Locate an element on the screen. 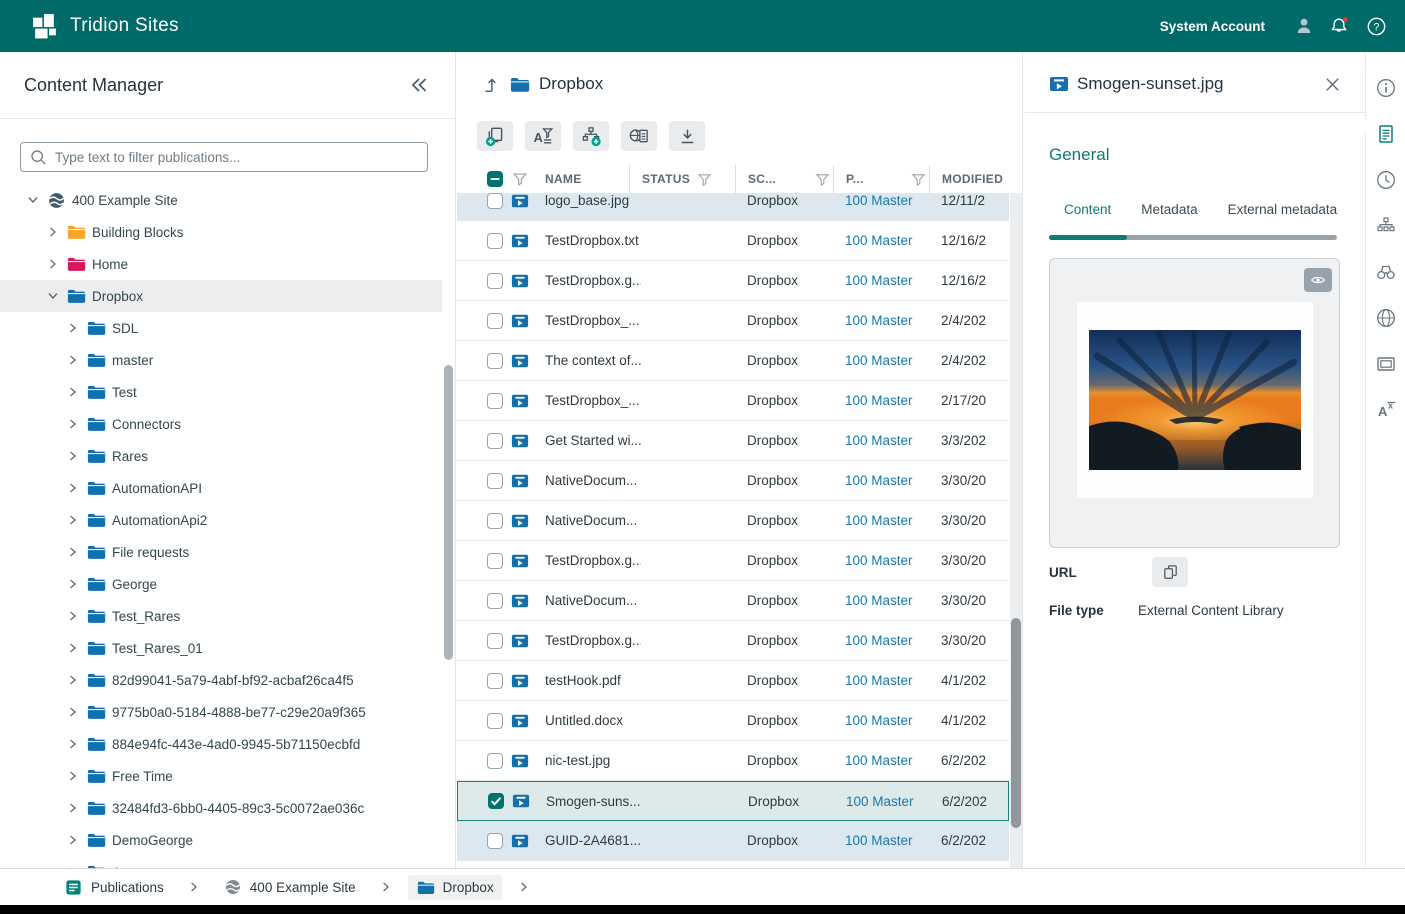 This screenshot has height=914, width=1405. item-name: nic-test.jpg is located at coordinates (593, 760).